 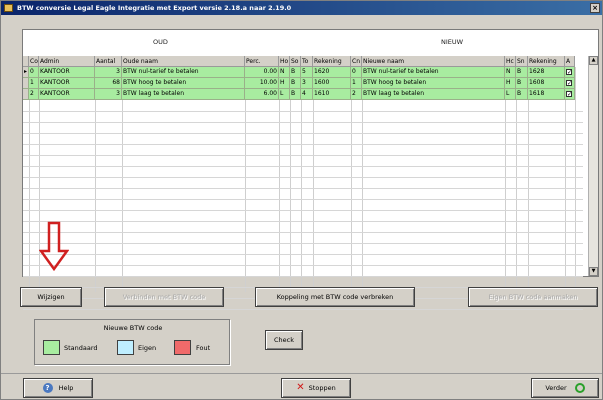 I want to click on wijzigen-button: Wijzigen, so click(x=51, y=297).